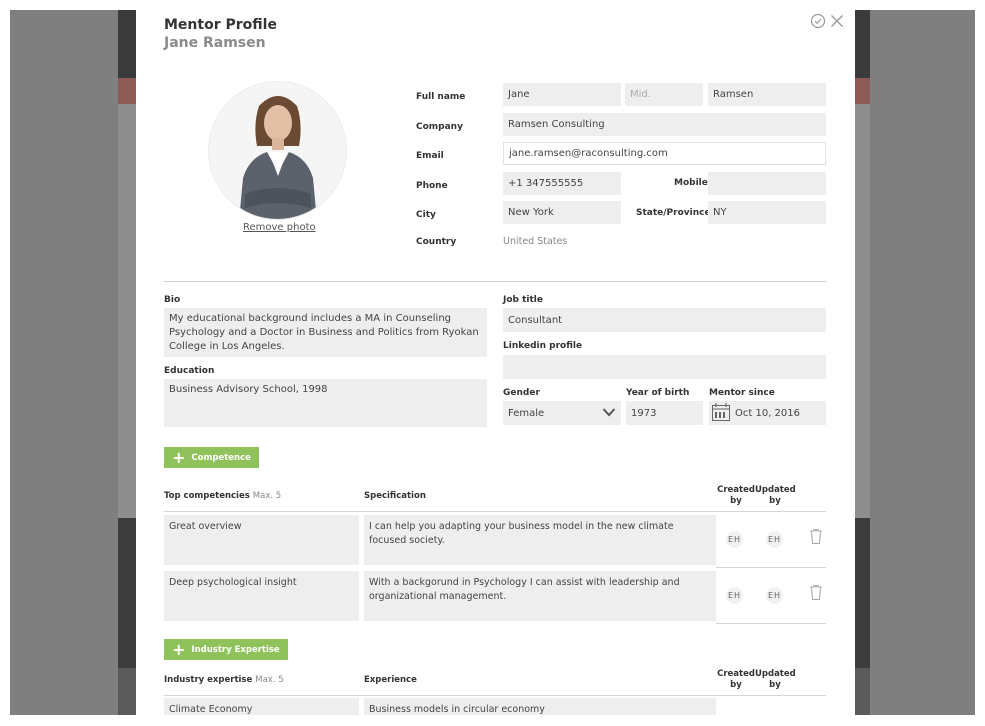  I want to click on top-competencies-header: Top competencies Max. 5, so click(222, 496).